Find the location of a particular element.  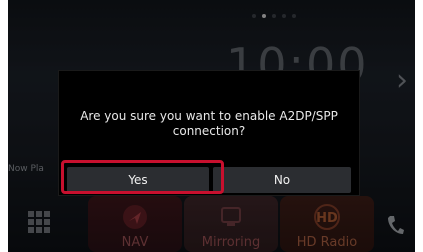

no-button: No is located at coordinates (282, 180).